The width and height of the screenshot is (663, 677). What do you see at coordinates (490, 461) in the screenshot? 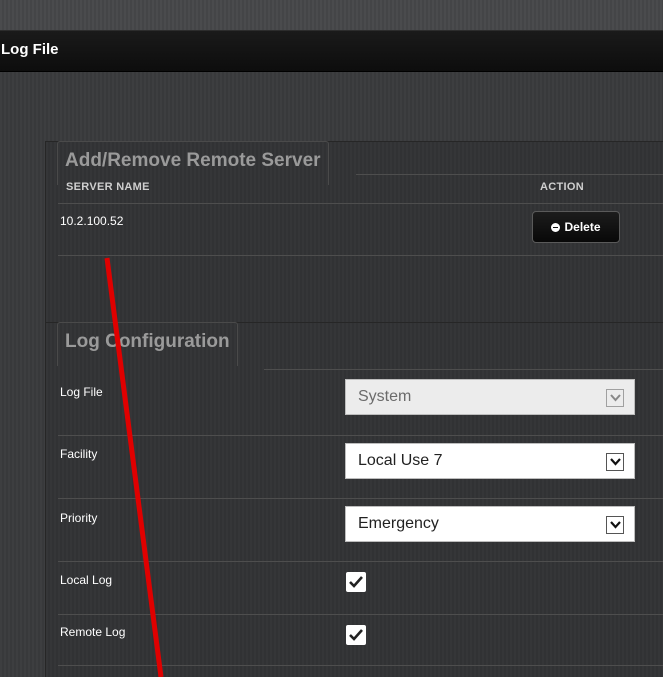
I see `facility-select: Local Use 7` at bounding box center [490, 461].